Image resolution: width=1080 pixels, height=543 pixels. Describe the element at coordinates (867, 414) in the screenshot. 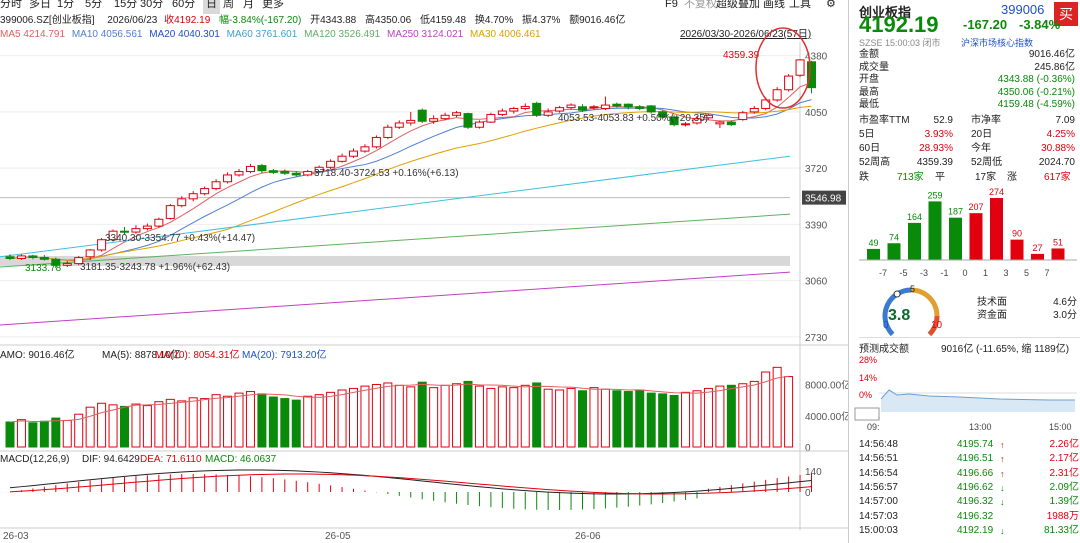

I see `forecast-marker` at that location.